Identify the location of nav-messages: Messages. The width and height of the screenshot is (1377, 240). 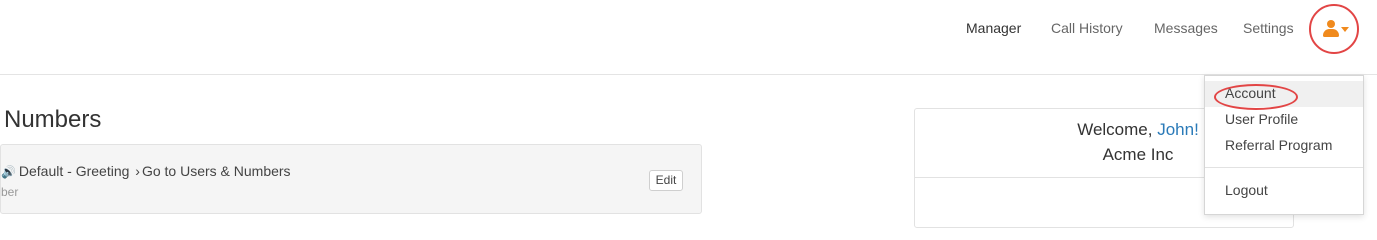
(1186, 28).